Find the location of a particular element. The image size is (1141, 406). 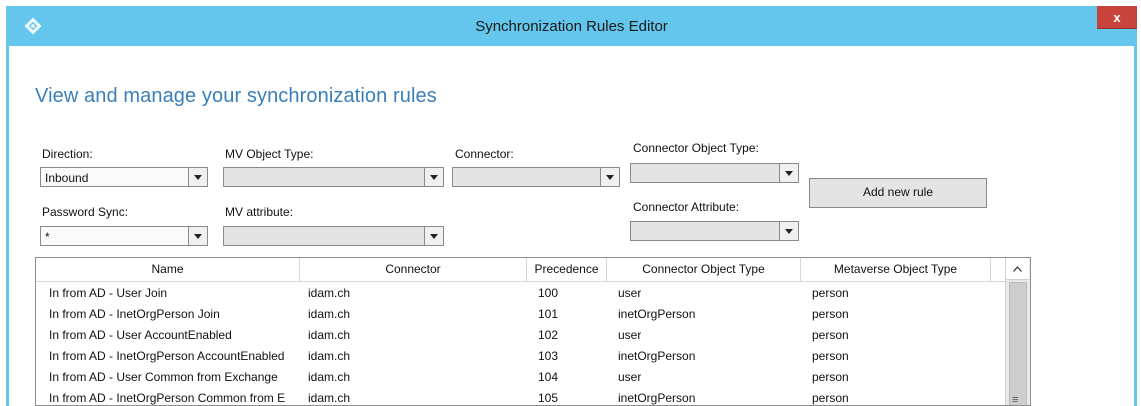

vertical-scrollbar: ≡ is located at coordinates (1017, 331).